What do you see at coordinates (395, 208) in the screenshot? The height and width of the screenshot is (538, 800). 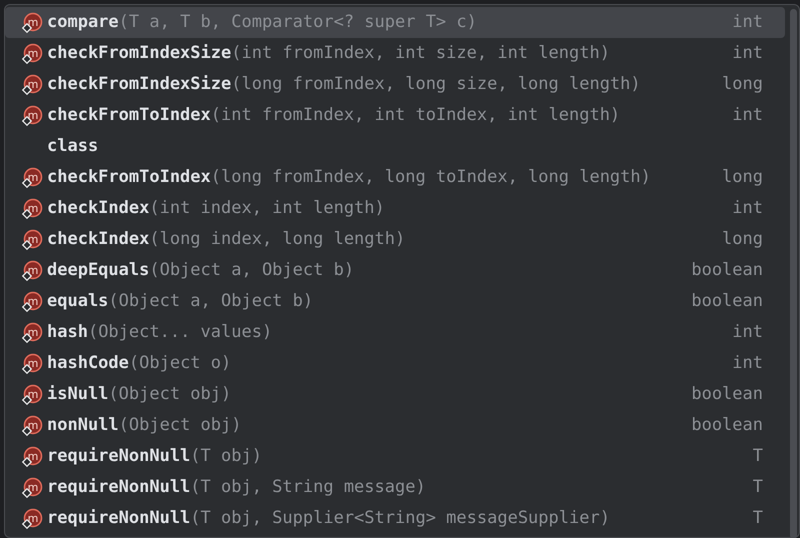 I see `completion-item: m checkIndex(int index, int length) int` at bounding box center [395, 208].